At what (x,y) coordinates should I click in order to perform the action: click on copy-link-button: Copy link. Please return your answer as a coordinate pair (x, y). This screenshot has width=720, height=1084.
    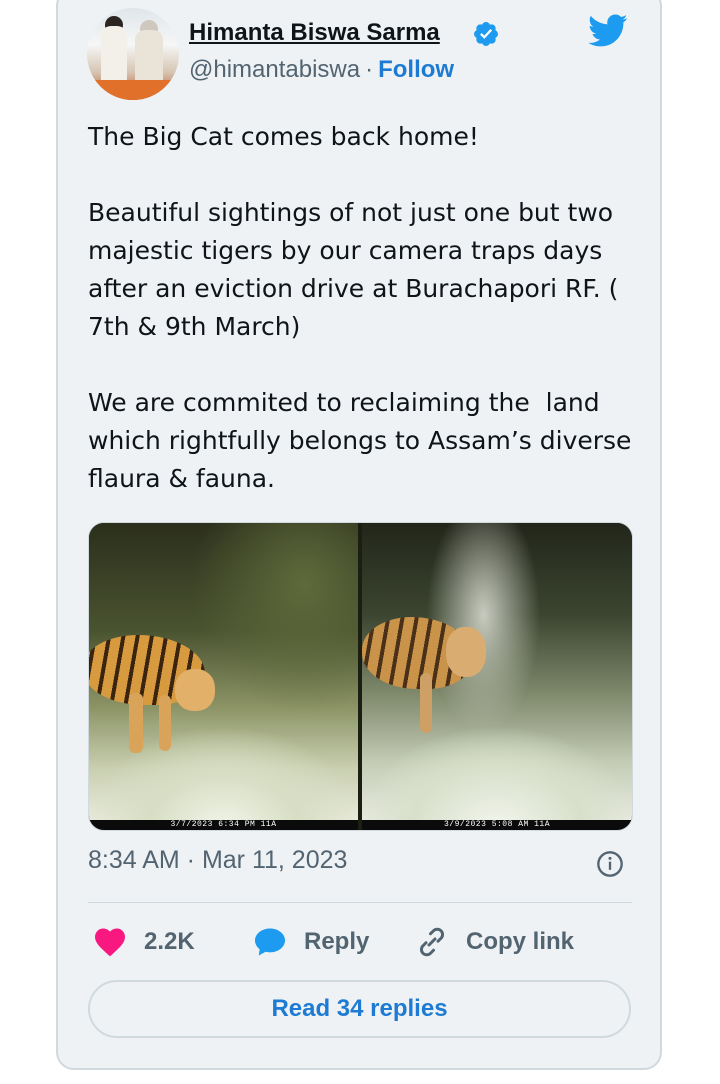
    Looking at the image, I should click on (494, 942).